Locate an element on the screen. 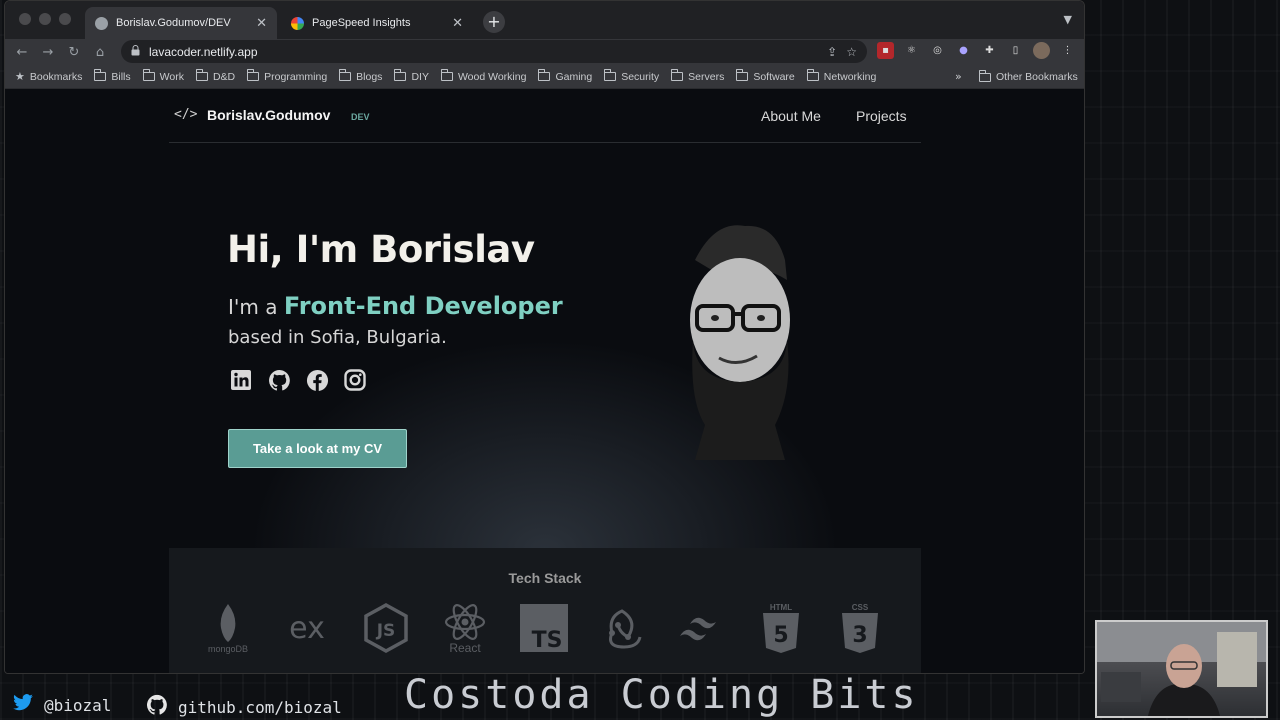 The width and height of the screenshot is (1280, 720). hero-intro: I'm a Front-End Developer is located at coordinates (395, 306).